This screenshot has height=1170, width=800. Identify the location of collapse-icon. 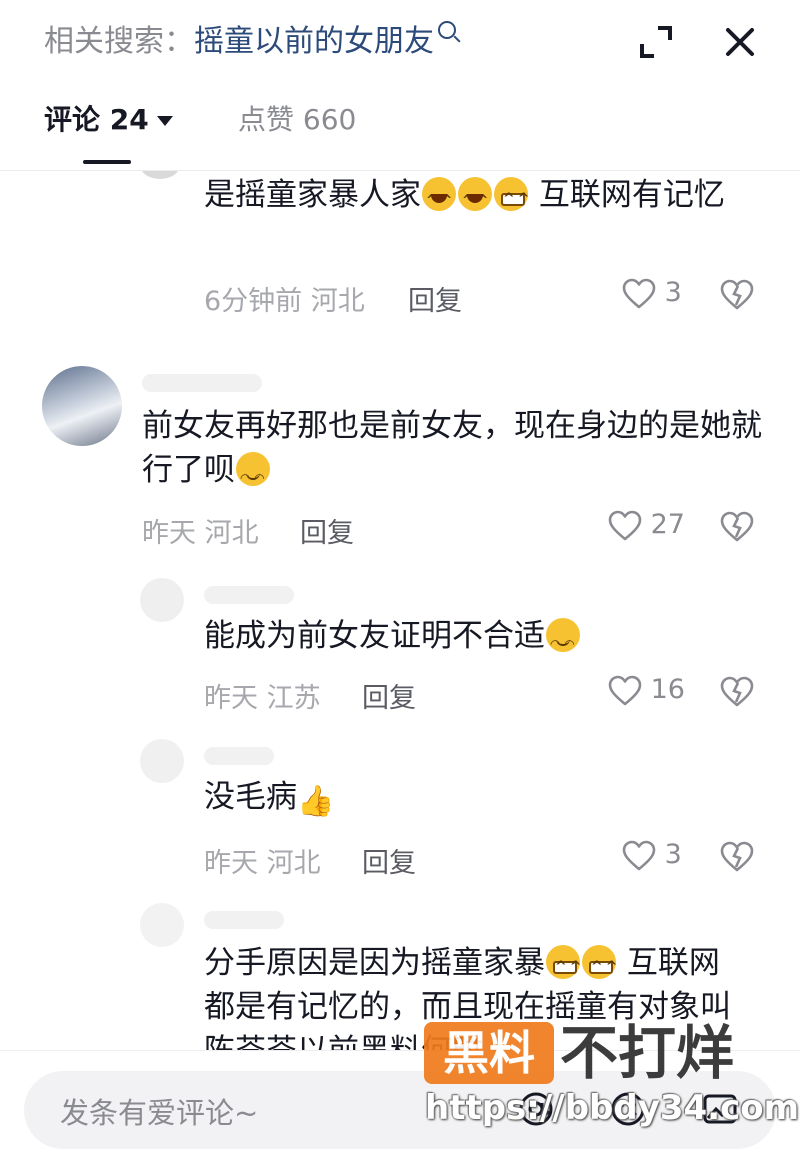
(656, 44).